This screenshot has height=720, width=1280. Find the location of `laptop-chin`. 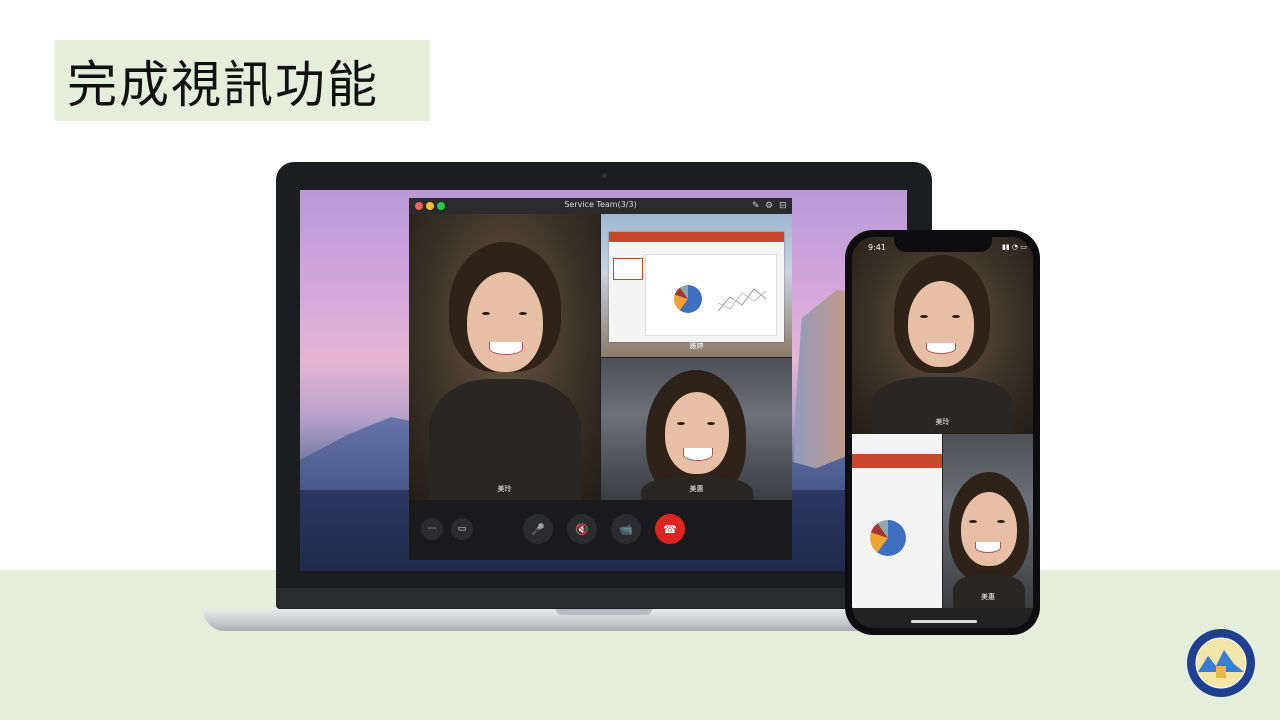

laptop-chin is located at coordinates (604, 598).